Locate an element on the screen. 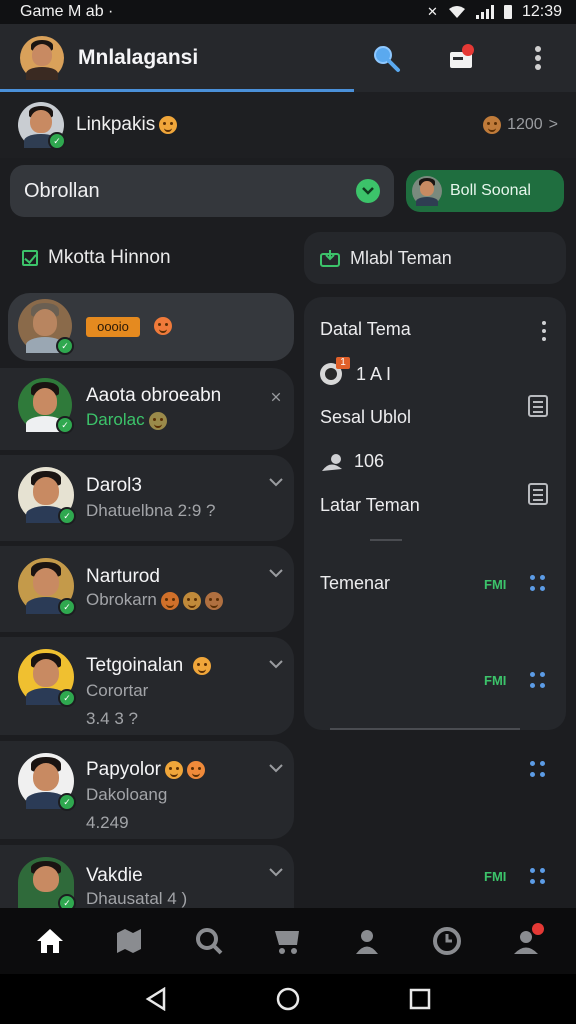 The height and width of the screenshot is (1024, 576). notifications-button is located at coordinates (462, 58).